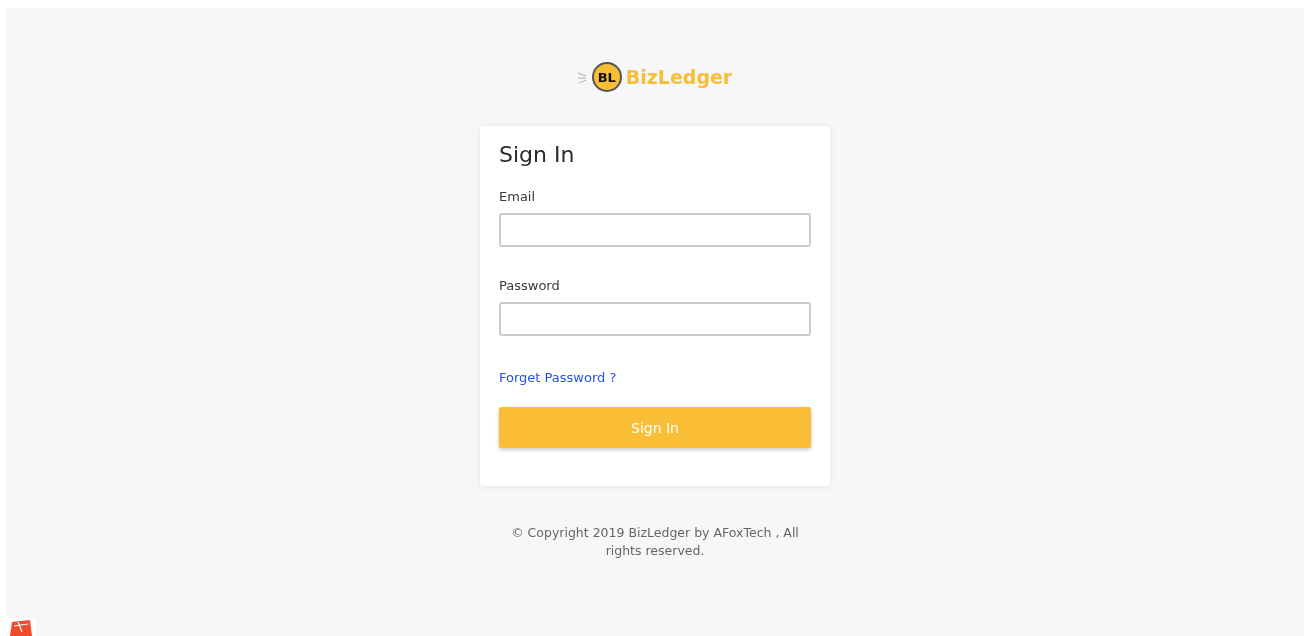  What do you see at coordinates (558, 377) in the screenshot?
I see `forget-password-link: Forget Password ?` at bounding box center [558, 377].